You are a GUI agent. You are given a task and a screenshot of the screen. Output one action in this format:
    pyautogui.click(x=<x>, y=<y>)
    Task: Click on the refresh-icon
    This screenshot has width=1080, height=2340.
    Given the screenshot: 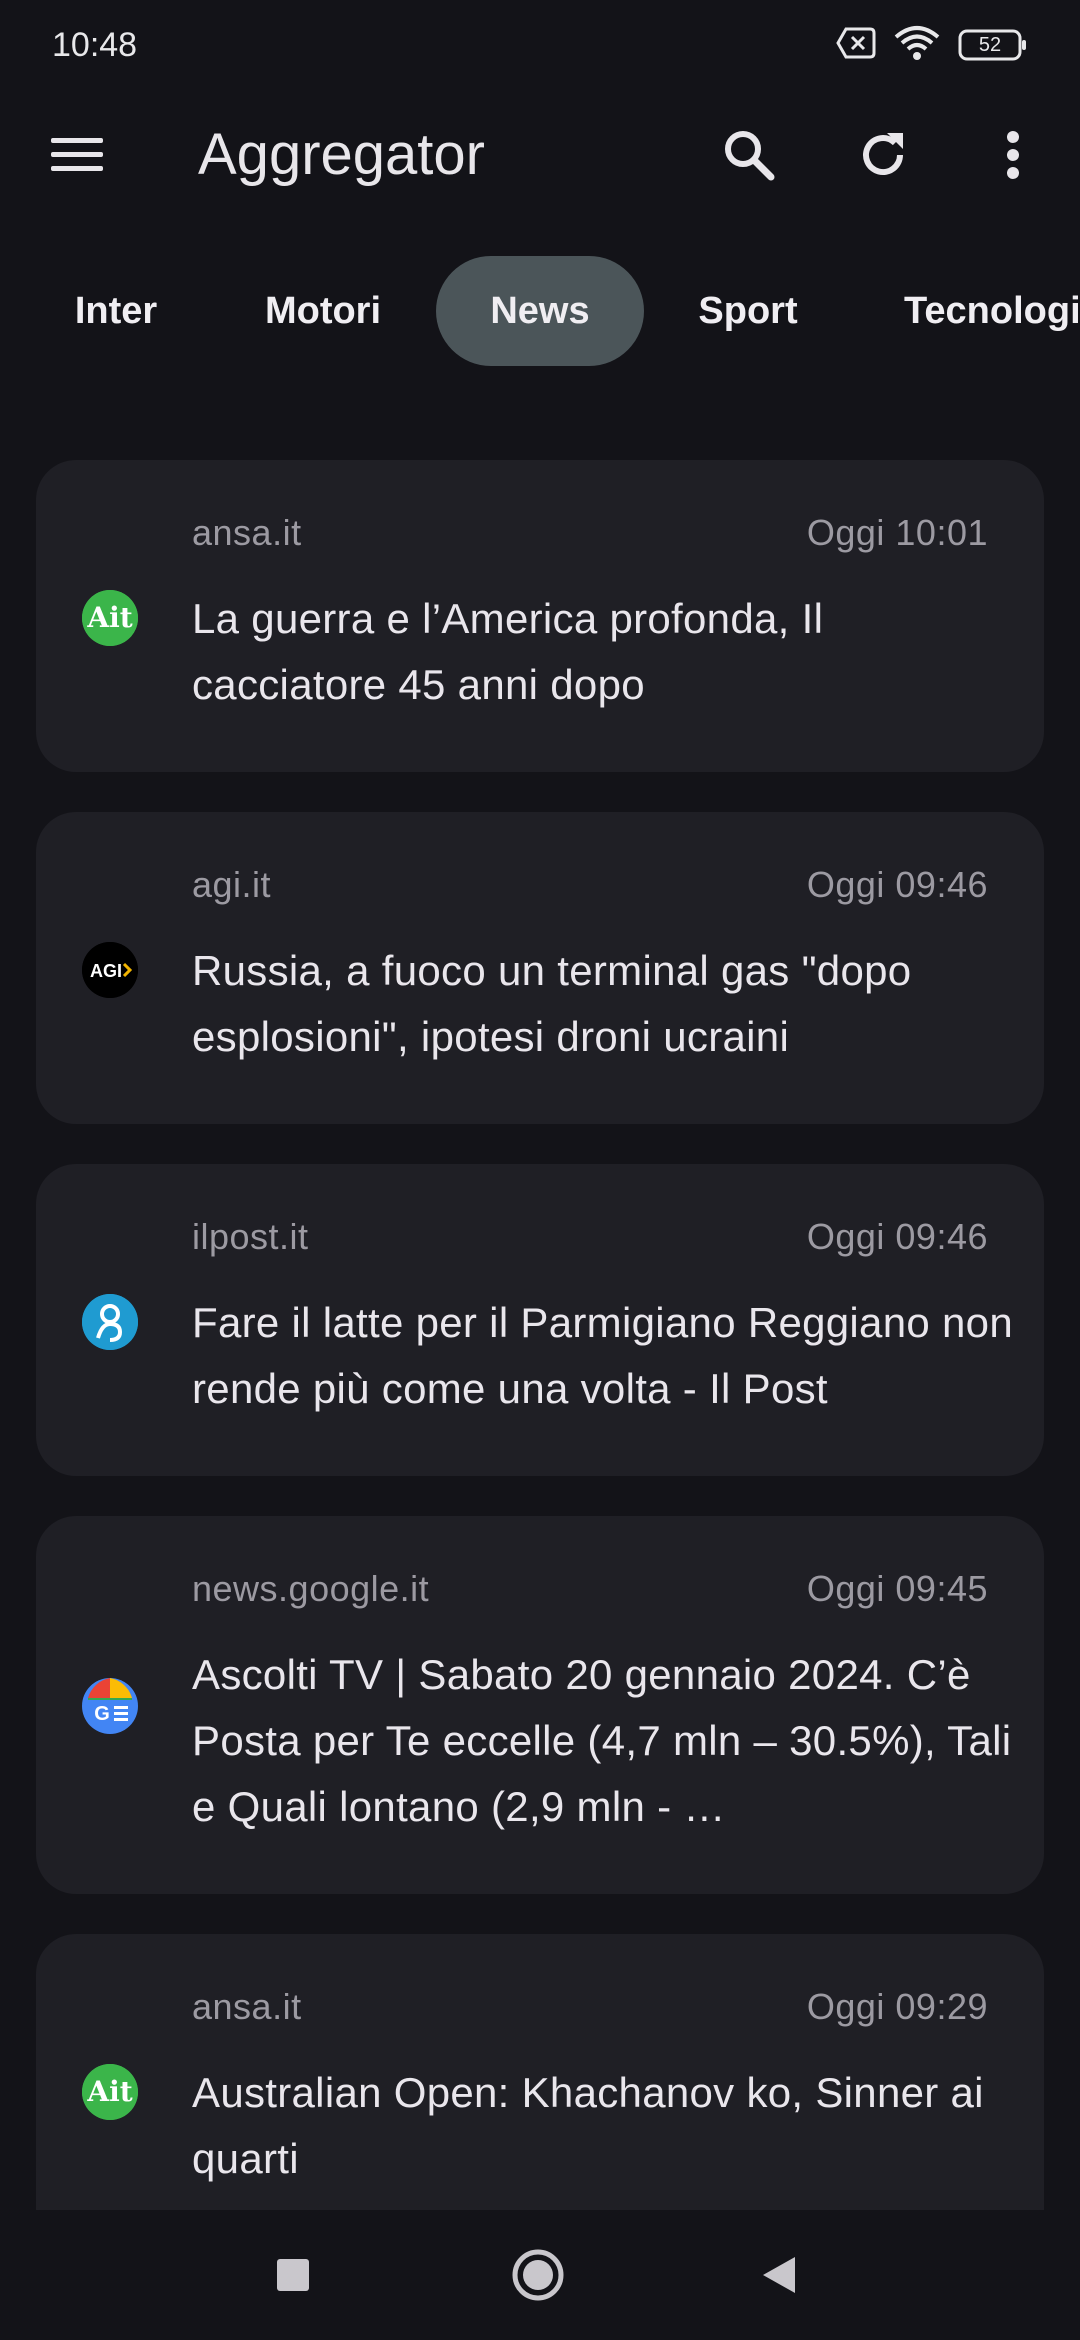 What is the action you would take?
    pyautogui.click(x=883, y=154)
    